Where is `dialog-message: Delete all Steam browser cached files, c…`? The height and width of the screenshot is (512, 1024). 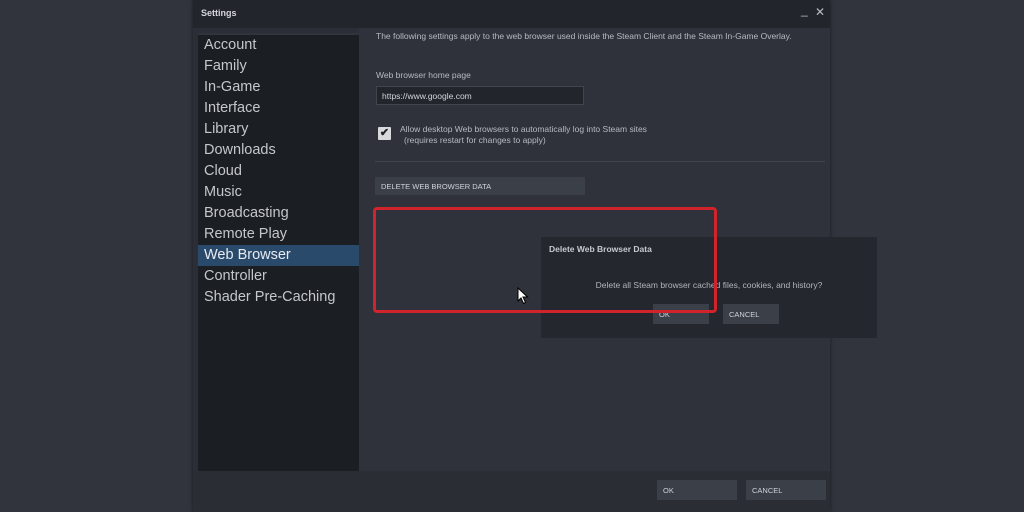
dialog-message: Delete all Steam browser cached files, c… is located at coordinates (709, 285).